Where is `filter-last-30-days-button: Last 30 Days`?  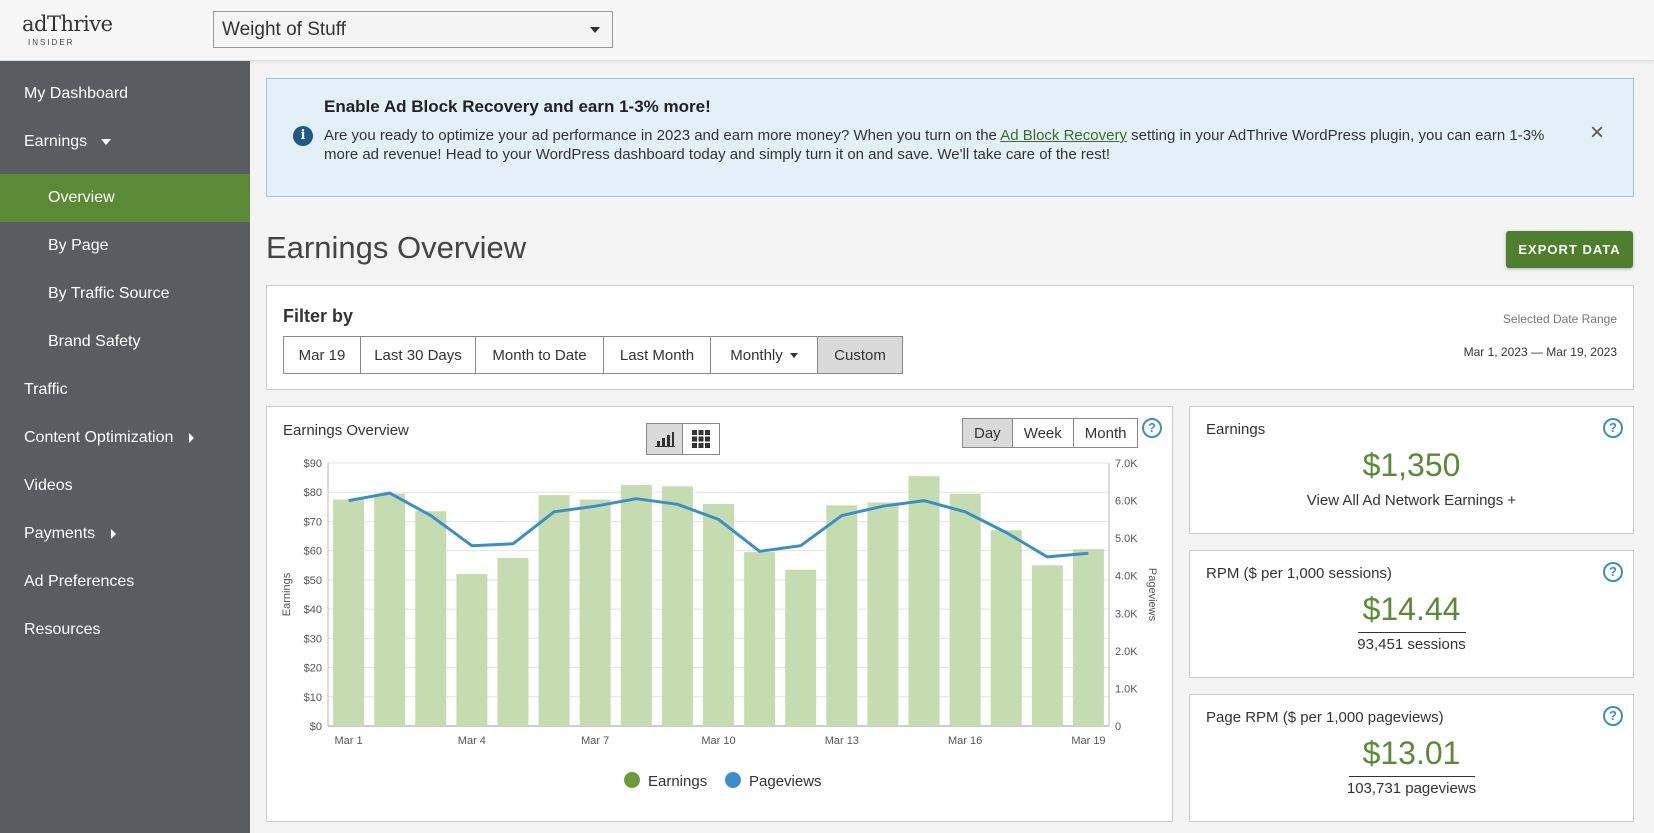 filter-last-30-days-button: Last 30 Days is located at coordinates (418, 355).